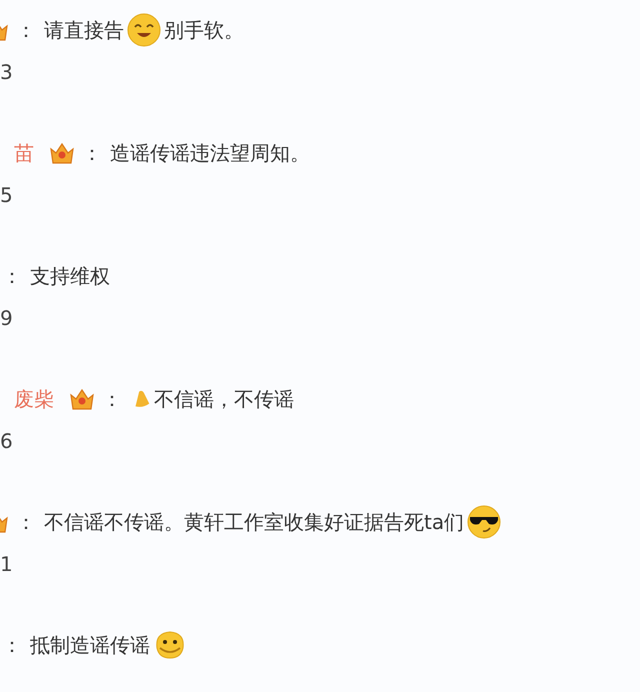 The image size is (640, 692). I want to click on like-count: 3, so click(6, 72).